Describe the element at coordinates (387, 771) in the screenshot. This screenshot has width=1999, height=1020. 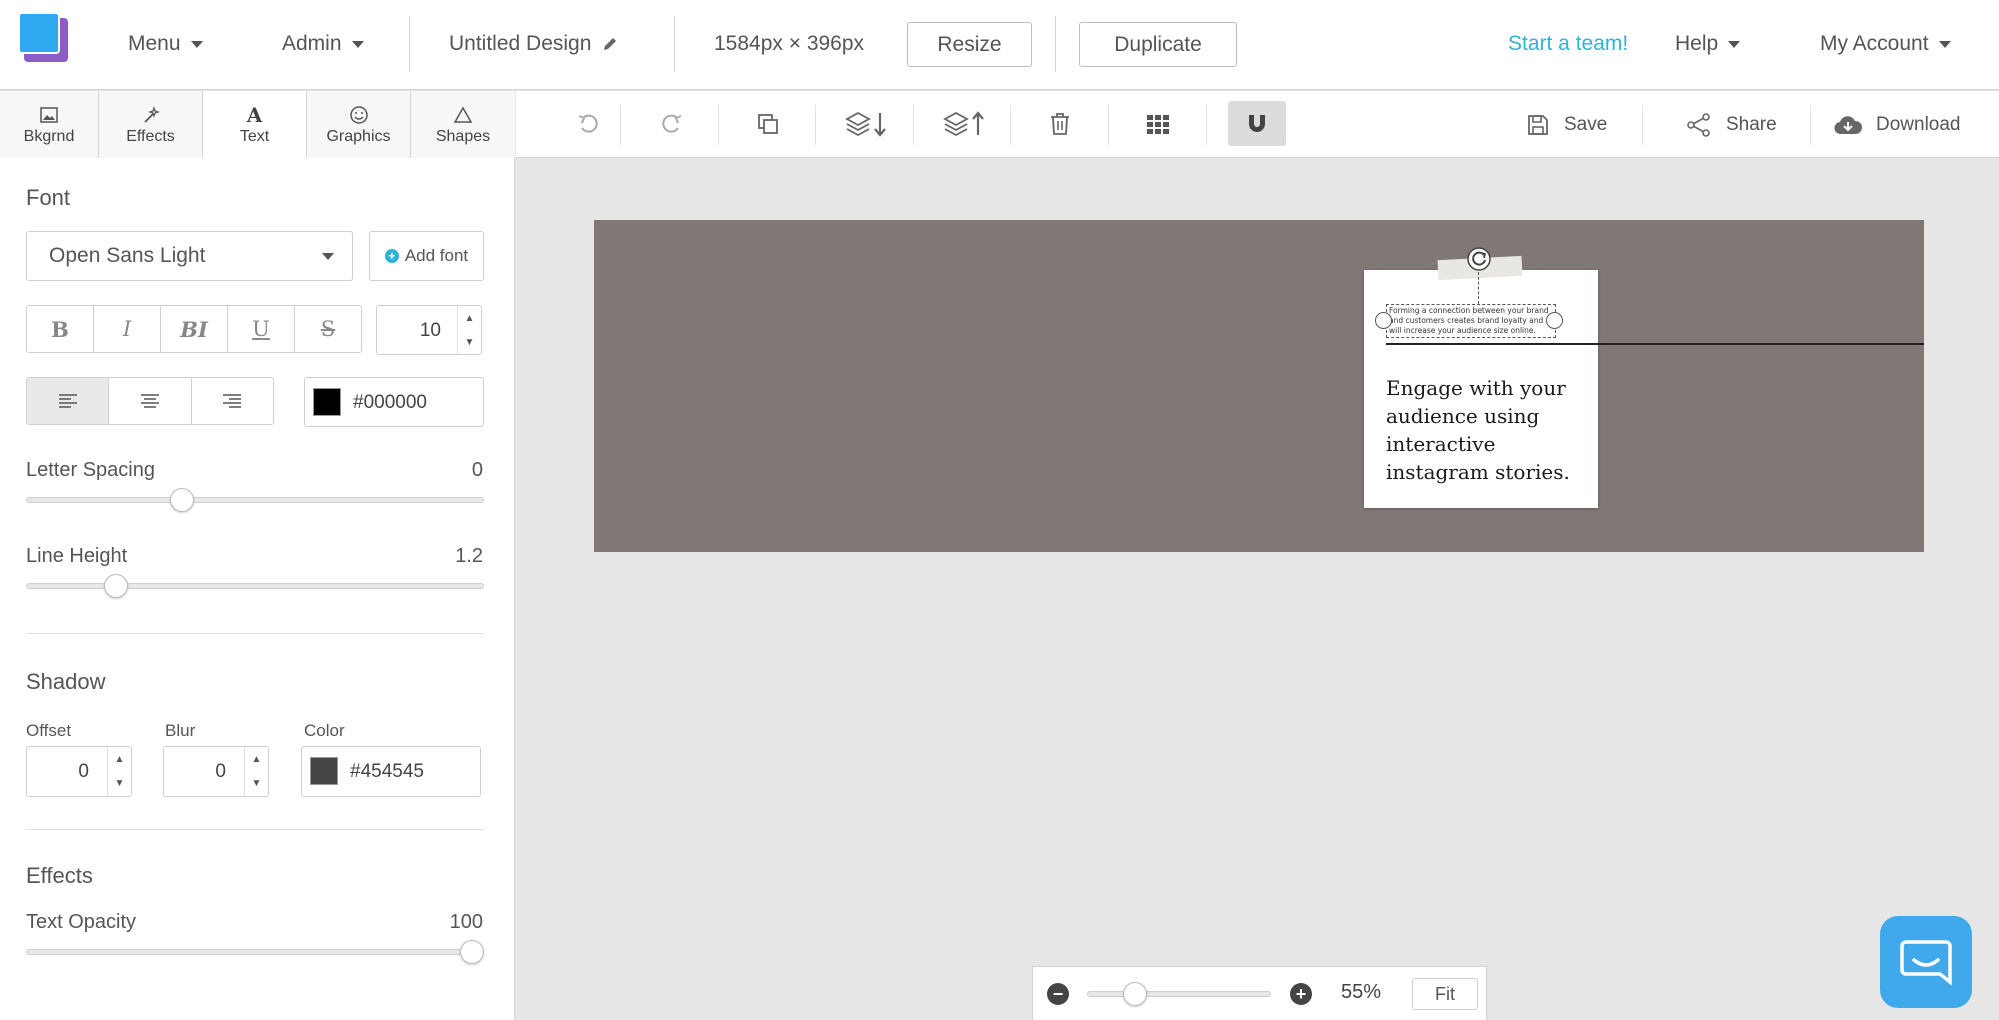
I see `shadow-color-value: #454545` at that location.